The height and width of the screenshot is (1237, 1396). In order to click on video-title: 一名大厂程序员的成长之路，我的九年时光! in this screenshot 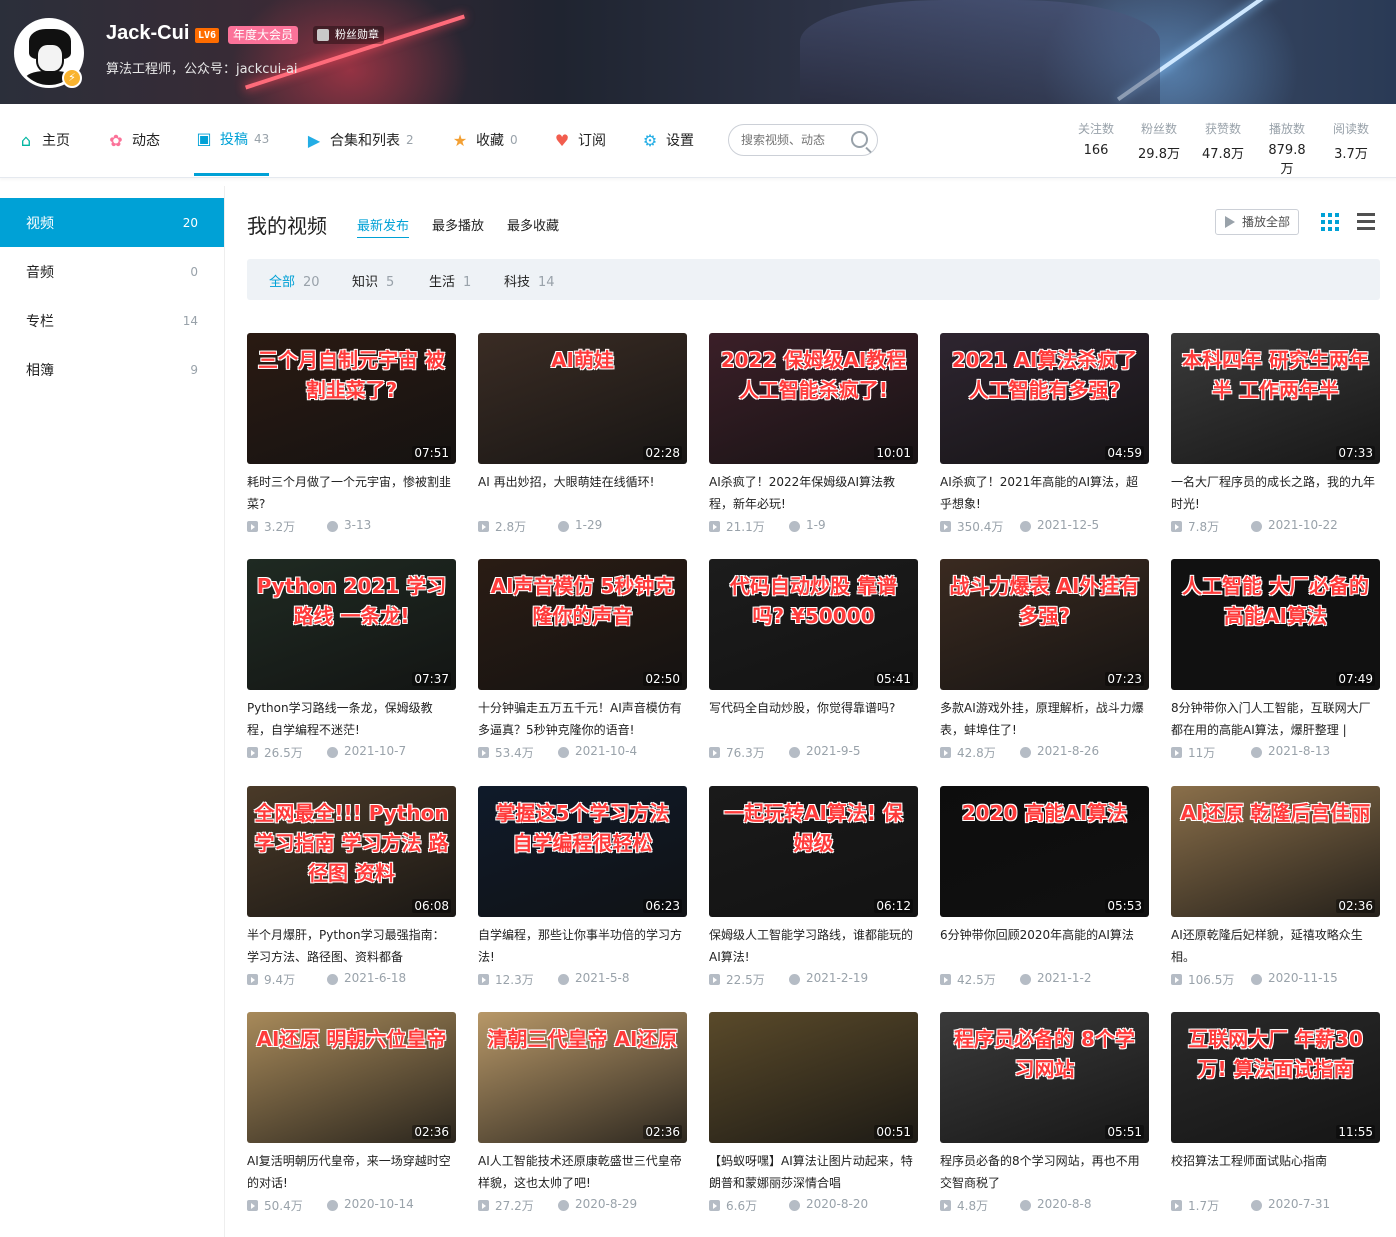, I will do `click(1275, 493)`.